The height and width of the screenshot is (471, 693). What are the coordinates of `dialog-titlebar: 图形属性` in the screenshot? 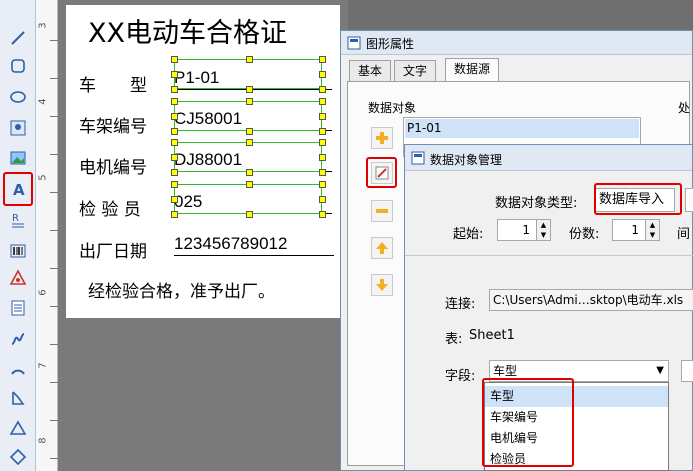 It's located at (516, 43).